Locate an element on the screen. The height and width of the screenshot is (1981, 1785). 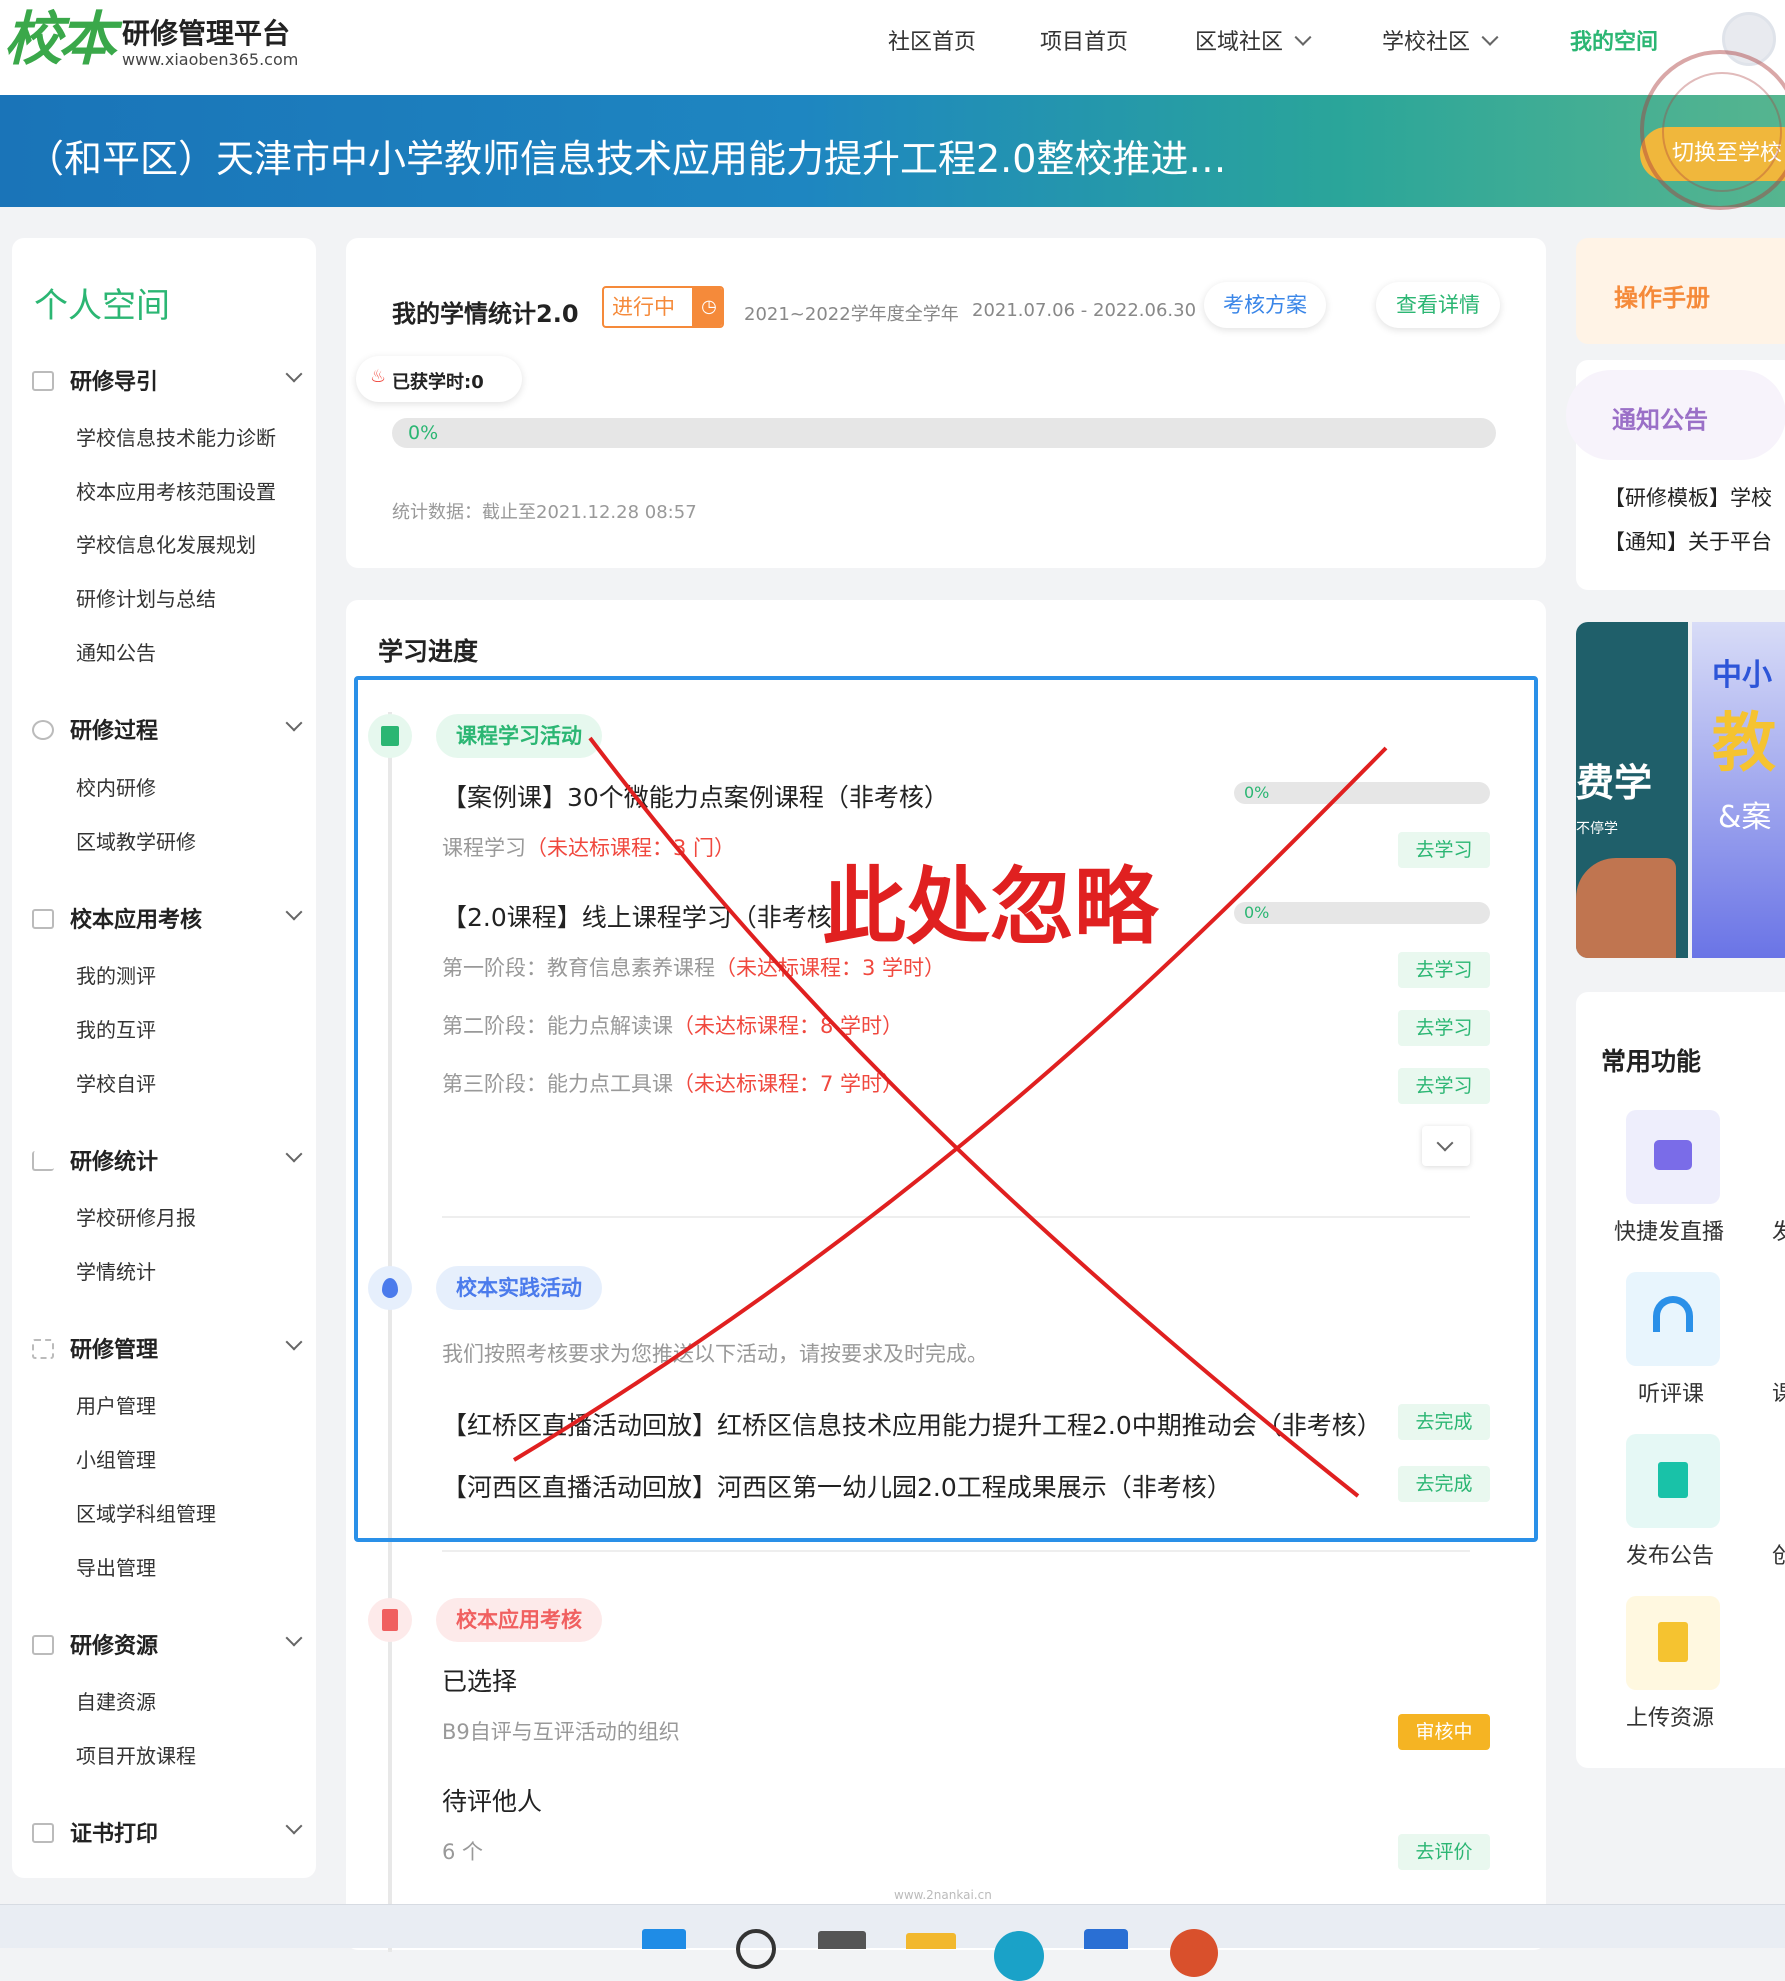
selected-label: 已选择 is located at coordinates (480, 1681).